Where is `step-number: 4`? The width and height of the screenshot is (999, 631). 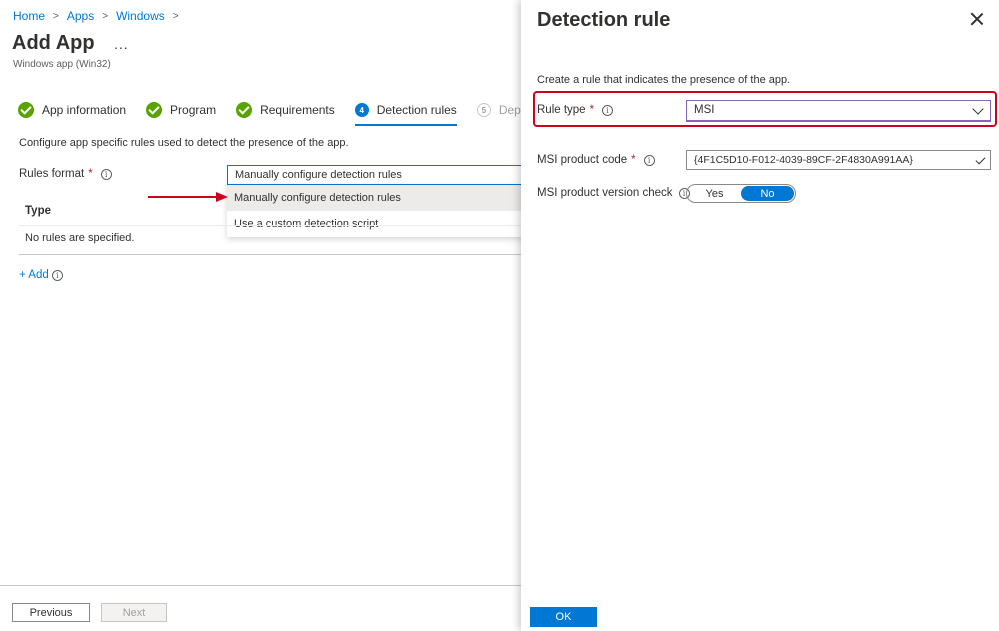 step-number: 4 is located at coordinates (361, 110).